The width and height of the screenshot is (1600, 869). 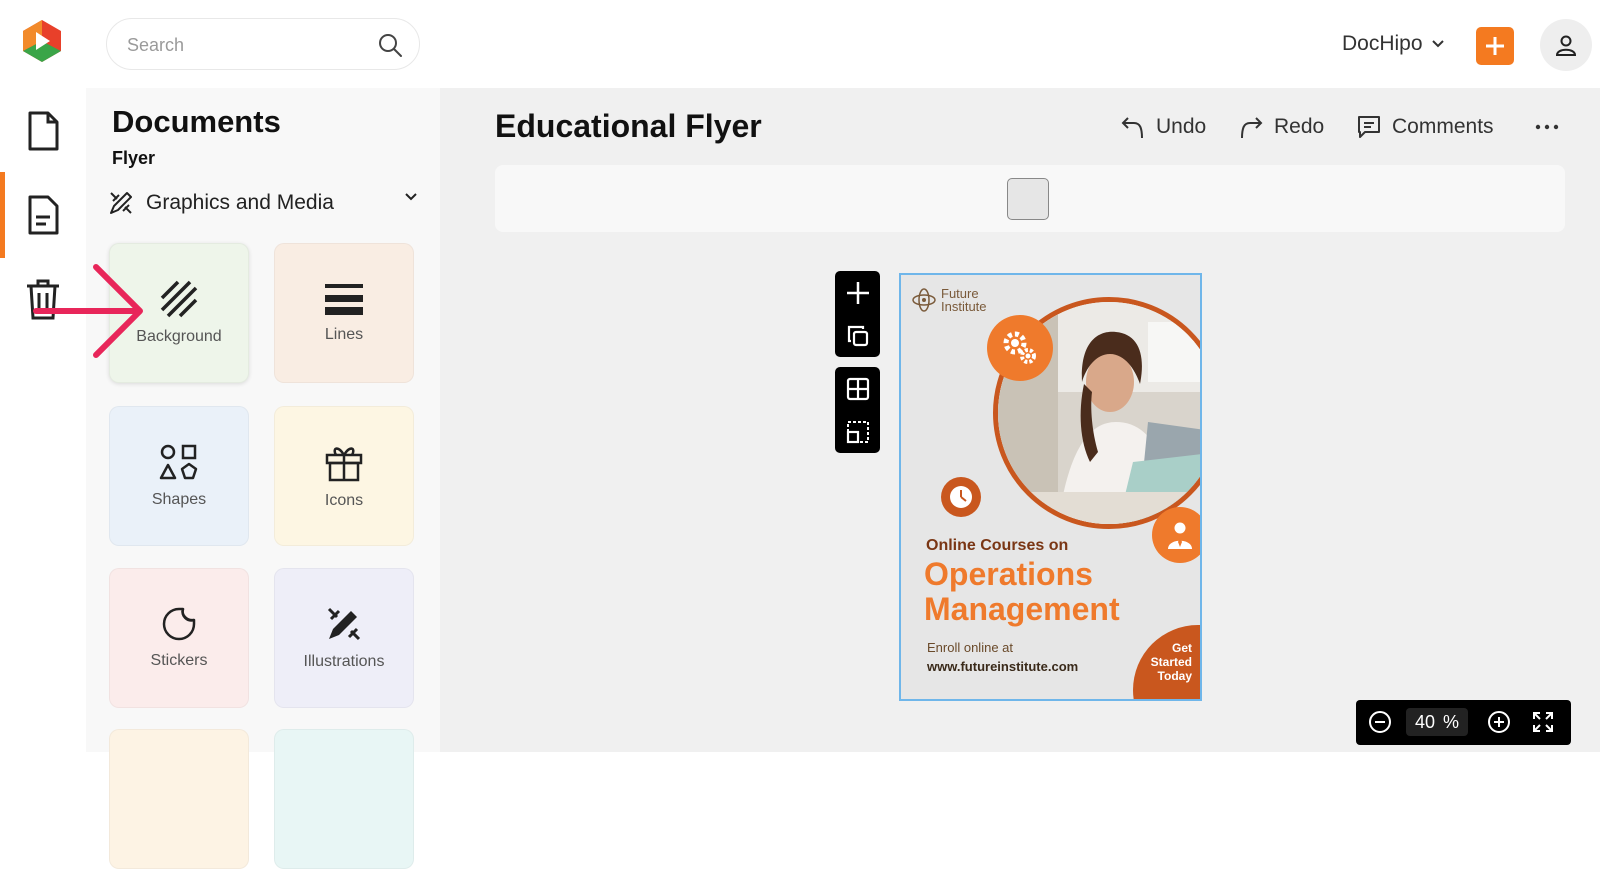 I want to click on left-rail, so click(x=43, y=420).